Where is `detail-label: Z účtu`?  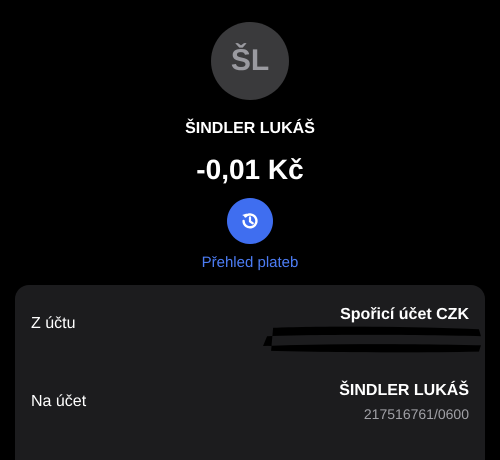 detail-label: Z účtu is located at coordinates (53, 324).